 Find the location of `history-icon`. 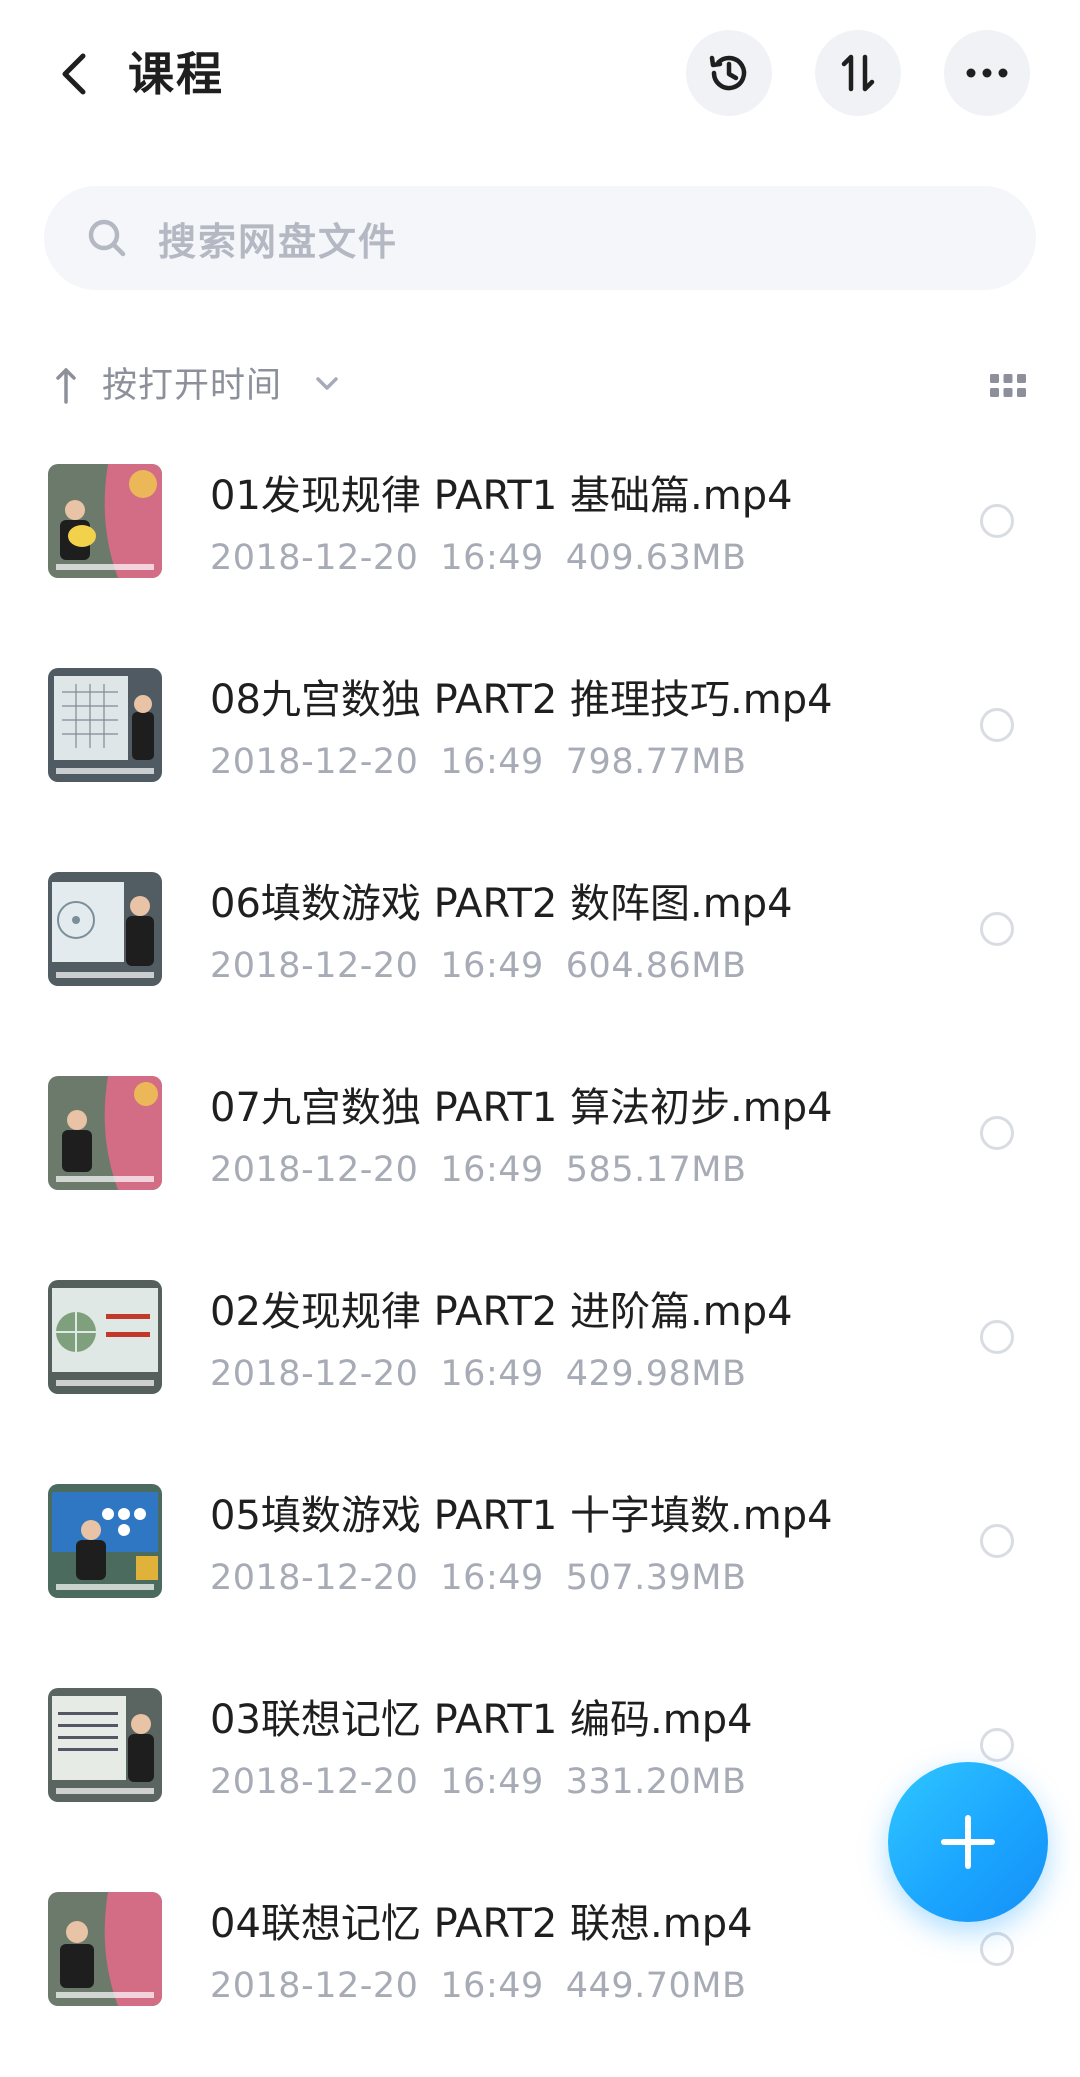

history-icon is located at coordinates (728, 73).